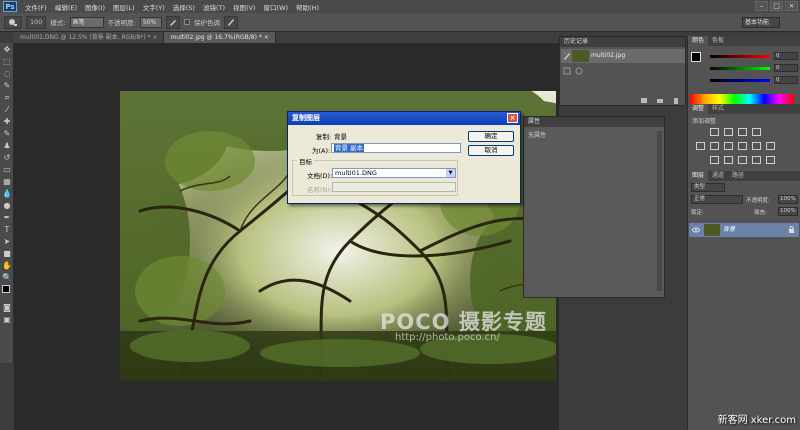 The image size is (800, 430). What do you see at coordinates (220, 37) in the screenshot?
I see `tab-multi02: multi02.jpg @ 16.7%(RGB/8) * ×` at bounding box center [220, 37].